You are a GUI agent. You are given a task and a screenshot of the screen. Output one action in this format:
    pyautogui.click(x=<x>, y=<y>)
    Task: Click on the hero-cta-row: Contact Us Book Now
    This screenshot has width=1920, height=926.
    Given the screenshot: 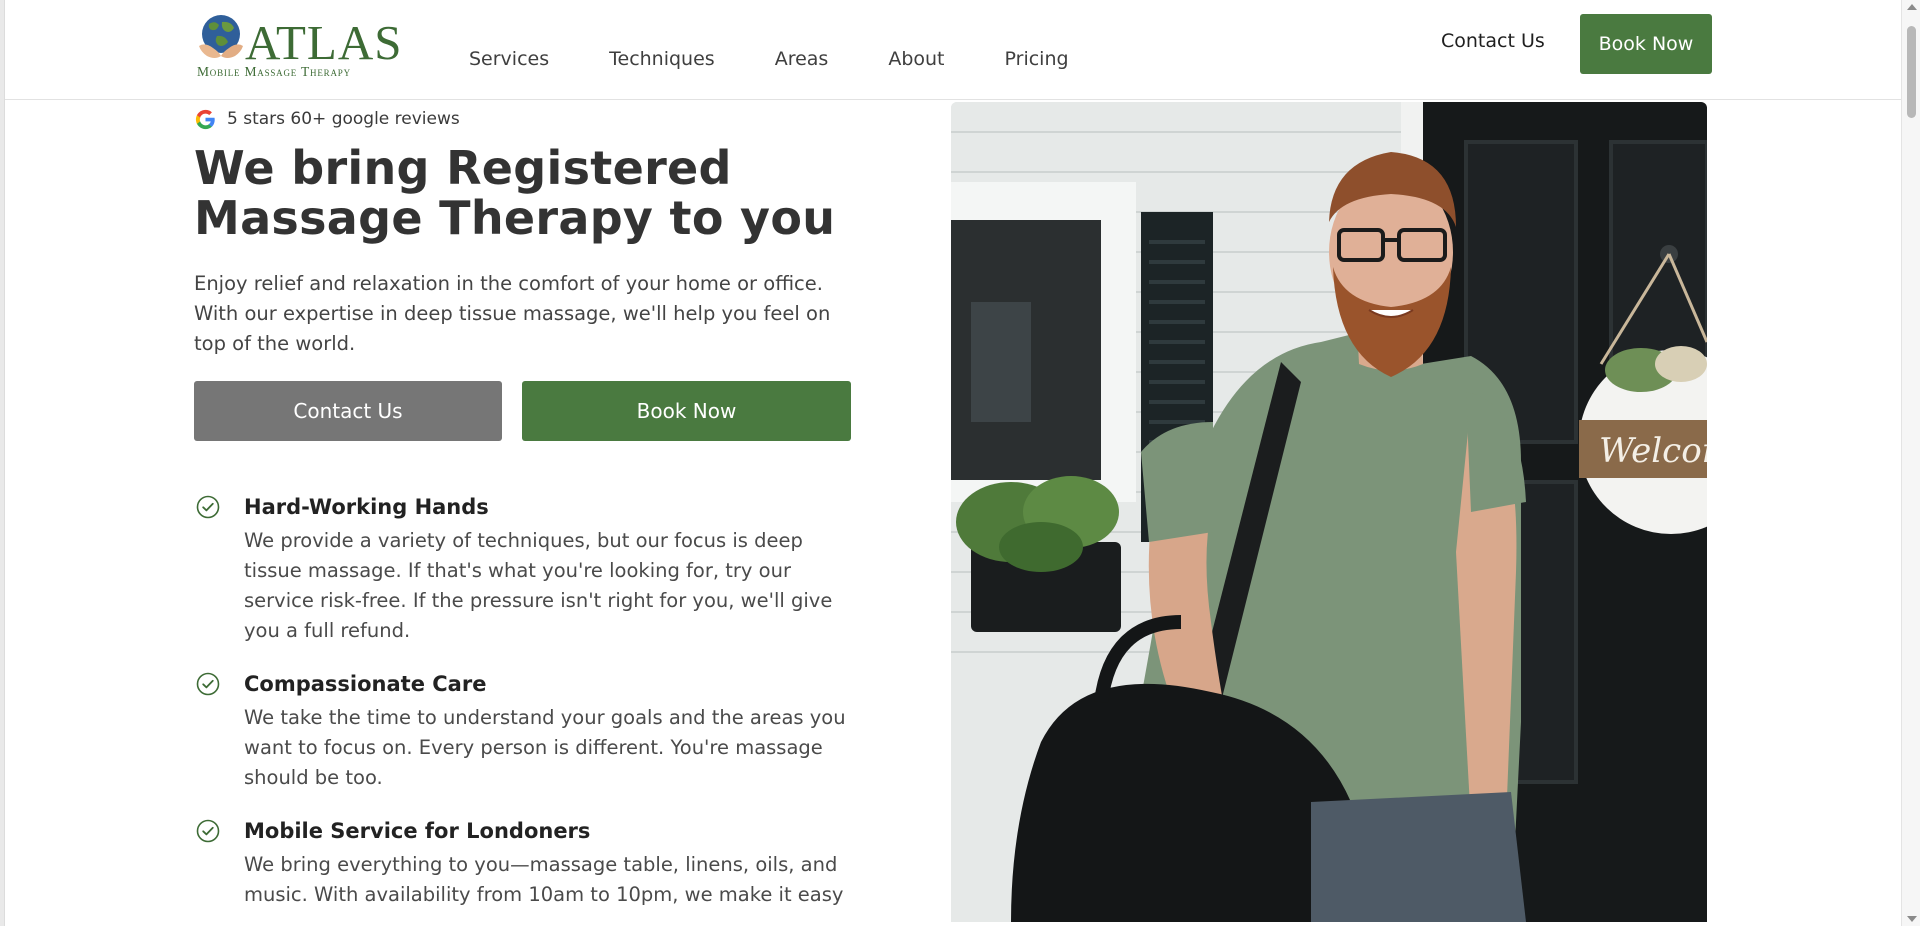 What is the action you would take?
    pyautogui.click(x=534, y=411)
    